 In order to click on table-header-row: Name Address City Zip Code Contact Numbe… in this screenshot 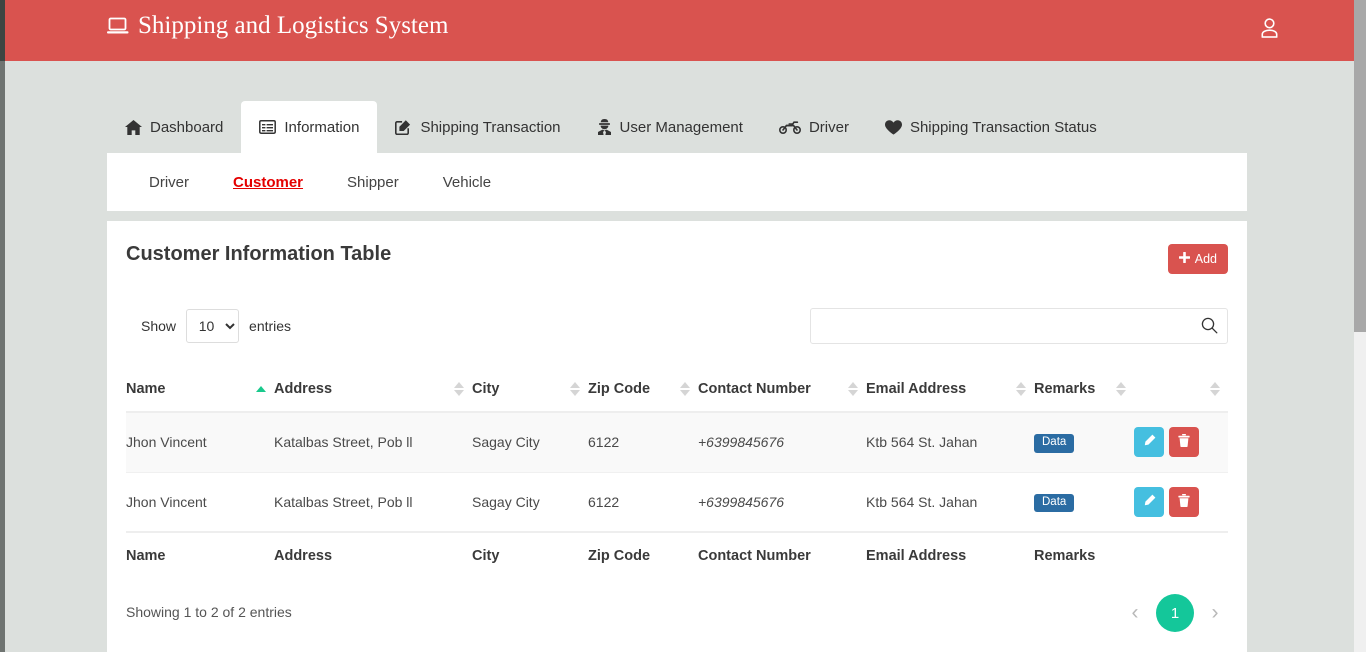, I will do `click(677, 389)`.